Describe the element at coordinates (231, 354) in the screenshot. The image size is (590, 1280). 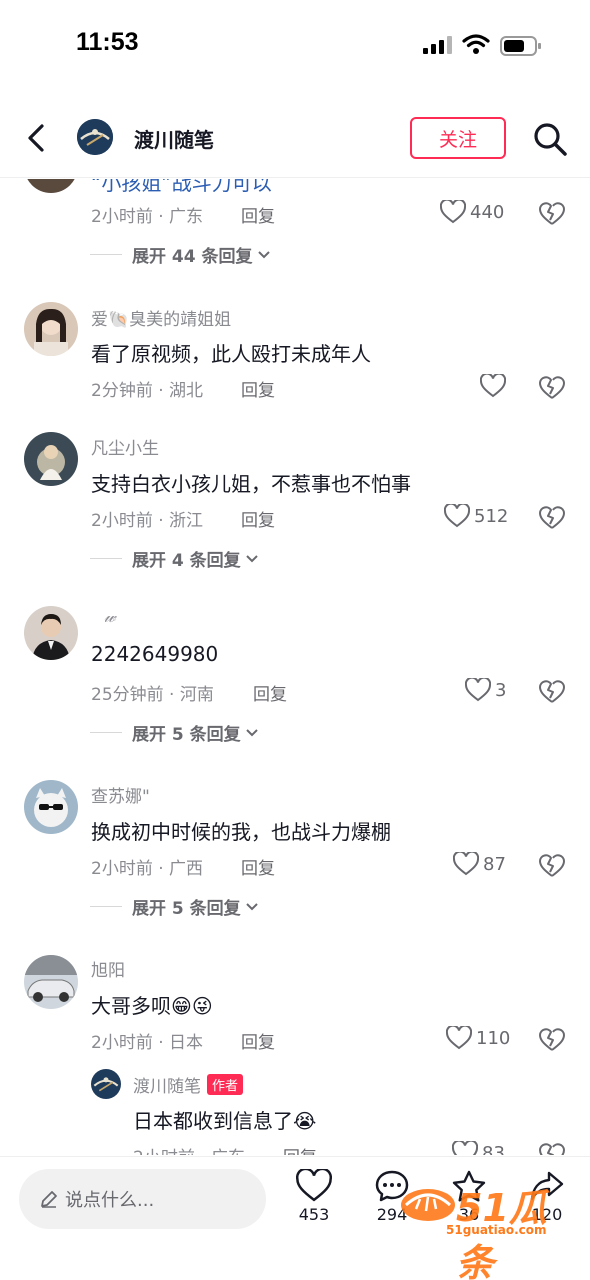
I see `comment-text: 看了原视频，此人殴打未成年人` at that location.